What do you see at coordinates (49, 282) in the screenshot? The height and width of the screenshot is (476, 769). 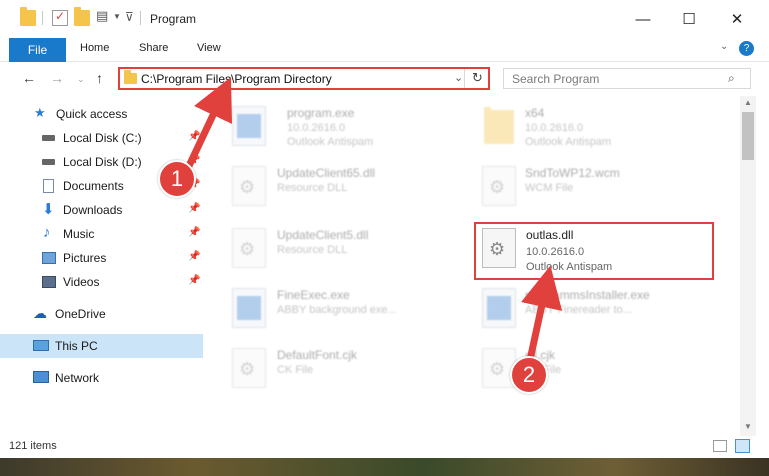 I see `videos-icon` at bounding box center [49, 282].